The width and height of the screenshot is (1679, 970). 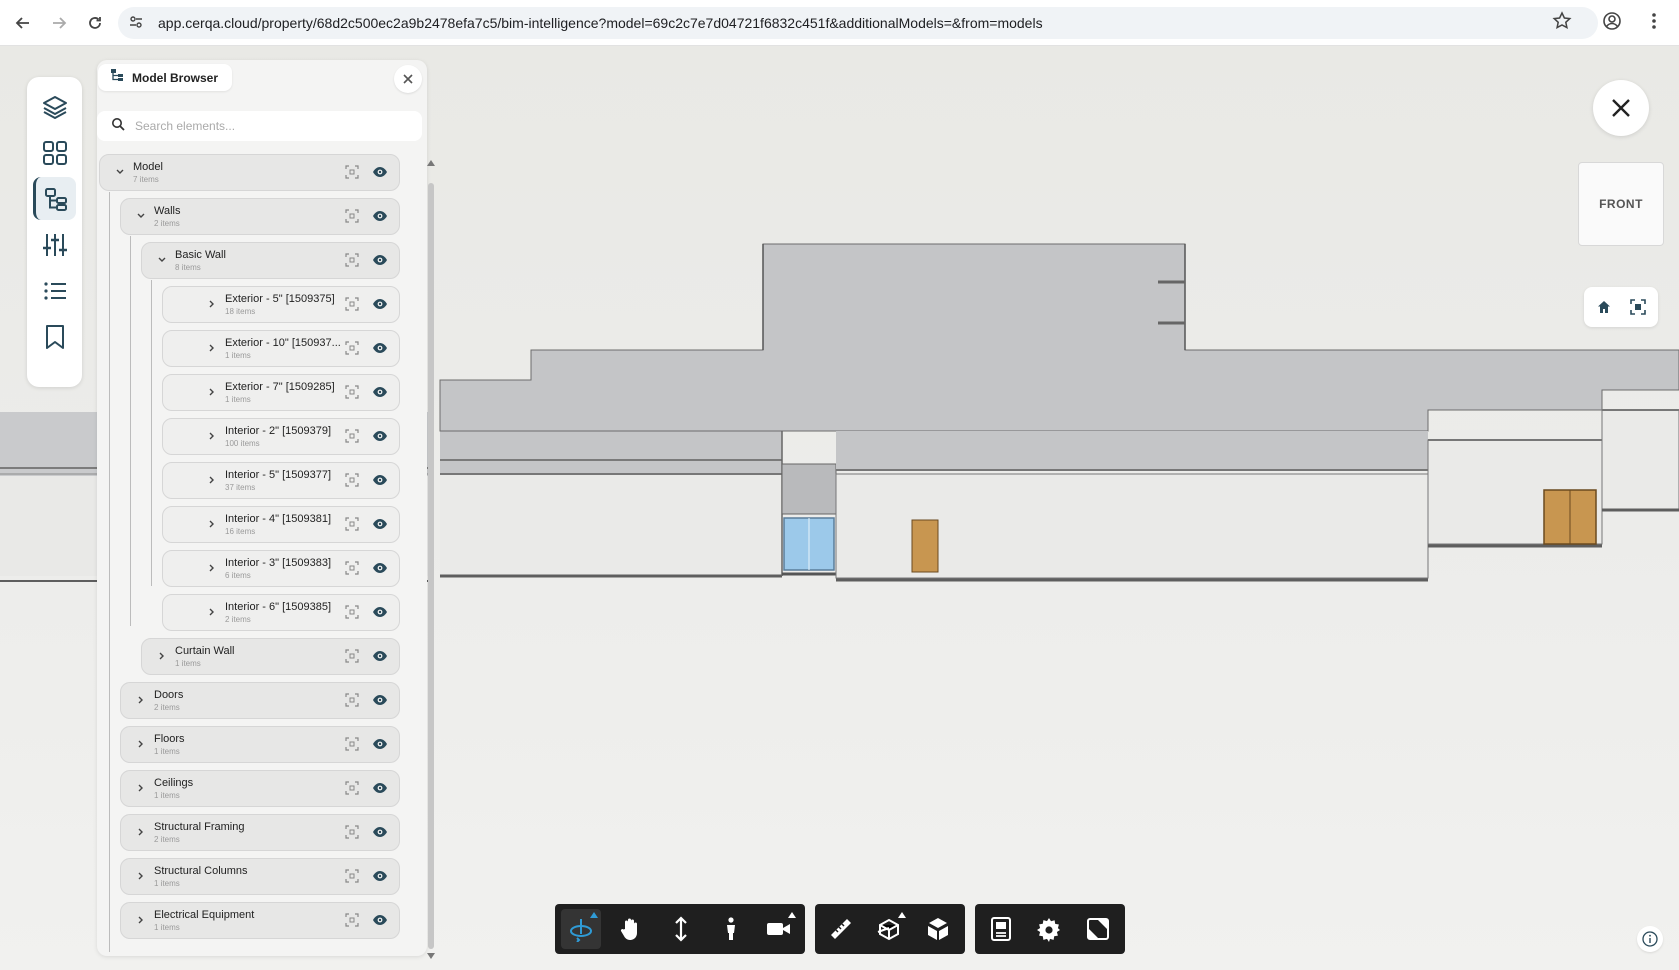 I want to click on view-cube-face-label: FRONT, so click(x=1621, y=204).